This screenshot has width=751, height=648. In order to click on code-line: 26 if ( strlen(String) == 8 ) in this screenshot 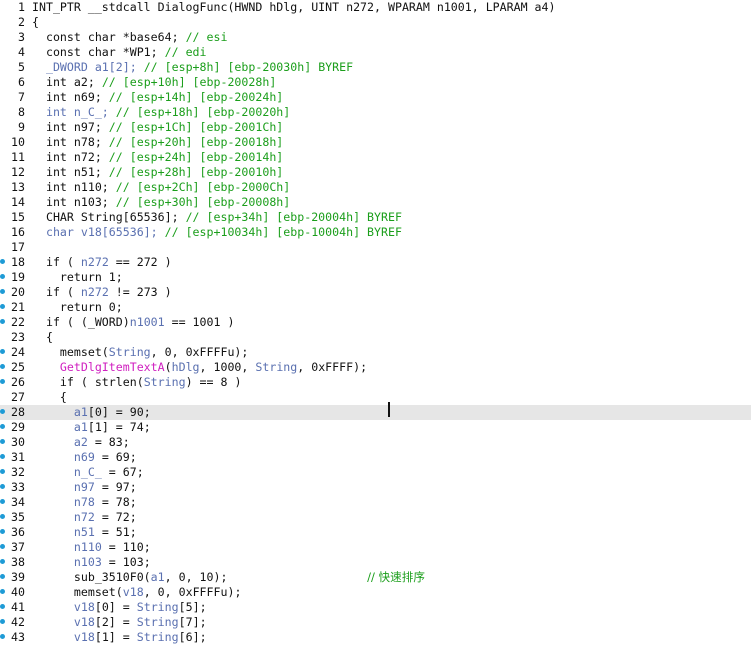, I will do `click(375, 382)`.